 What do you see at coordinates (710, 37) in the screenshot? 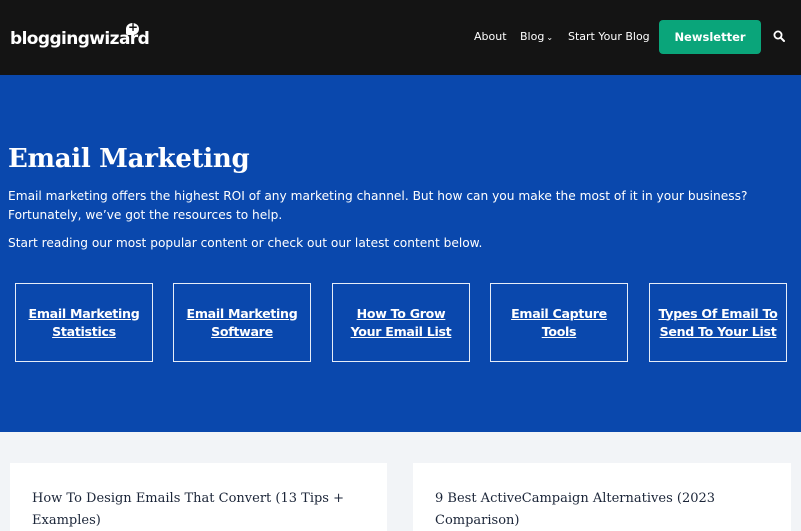
I see `newsletter-button: Newsletter` at bounding box center [710, 37].